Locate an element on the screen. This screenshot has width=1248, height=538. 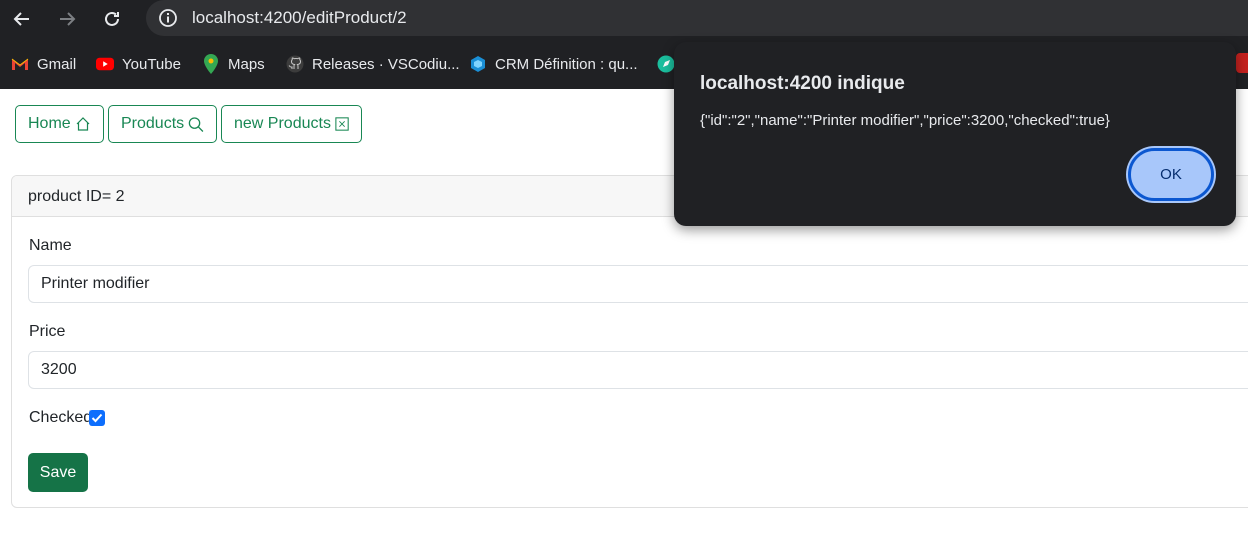
home-label: Home is located at coordinates (49, 123).